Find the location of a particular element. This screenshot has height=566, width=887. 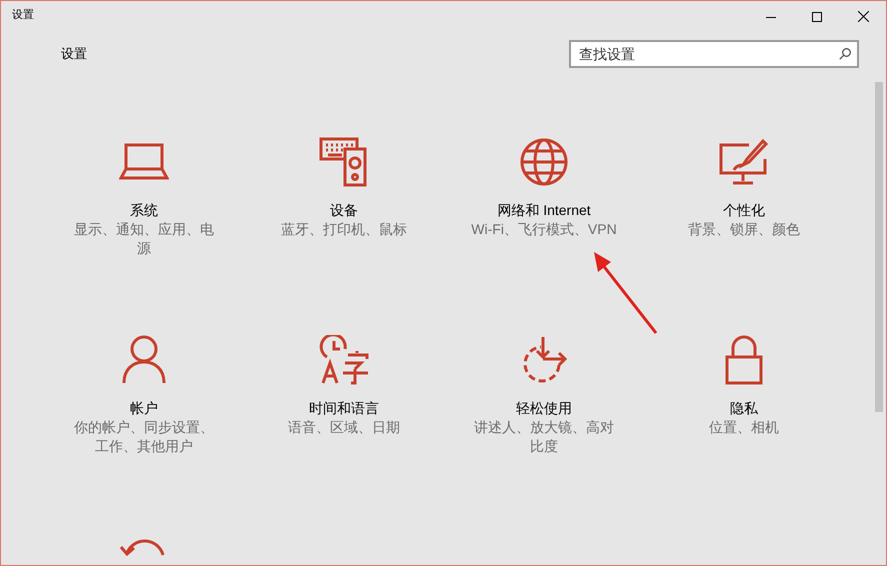

tile-description: 讲述人、放大镜、高对比度 is located at coordinates (544, 437).